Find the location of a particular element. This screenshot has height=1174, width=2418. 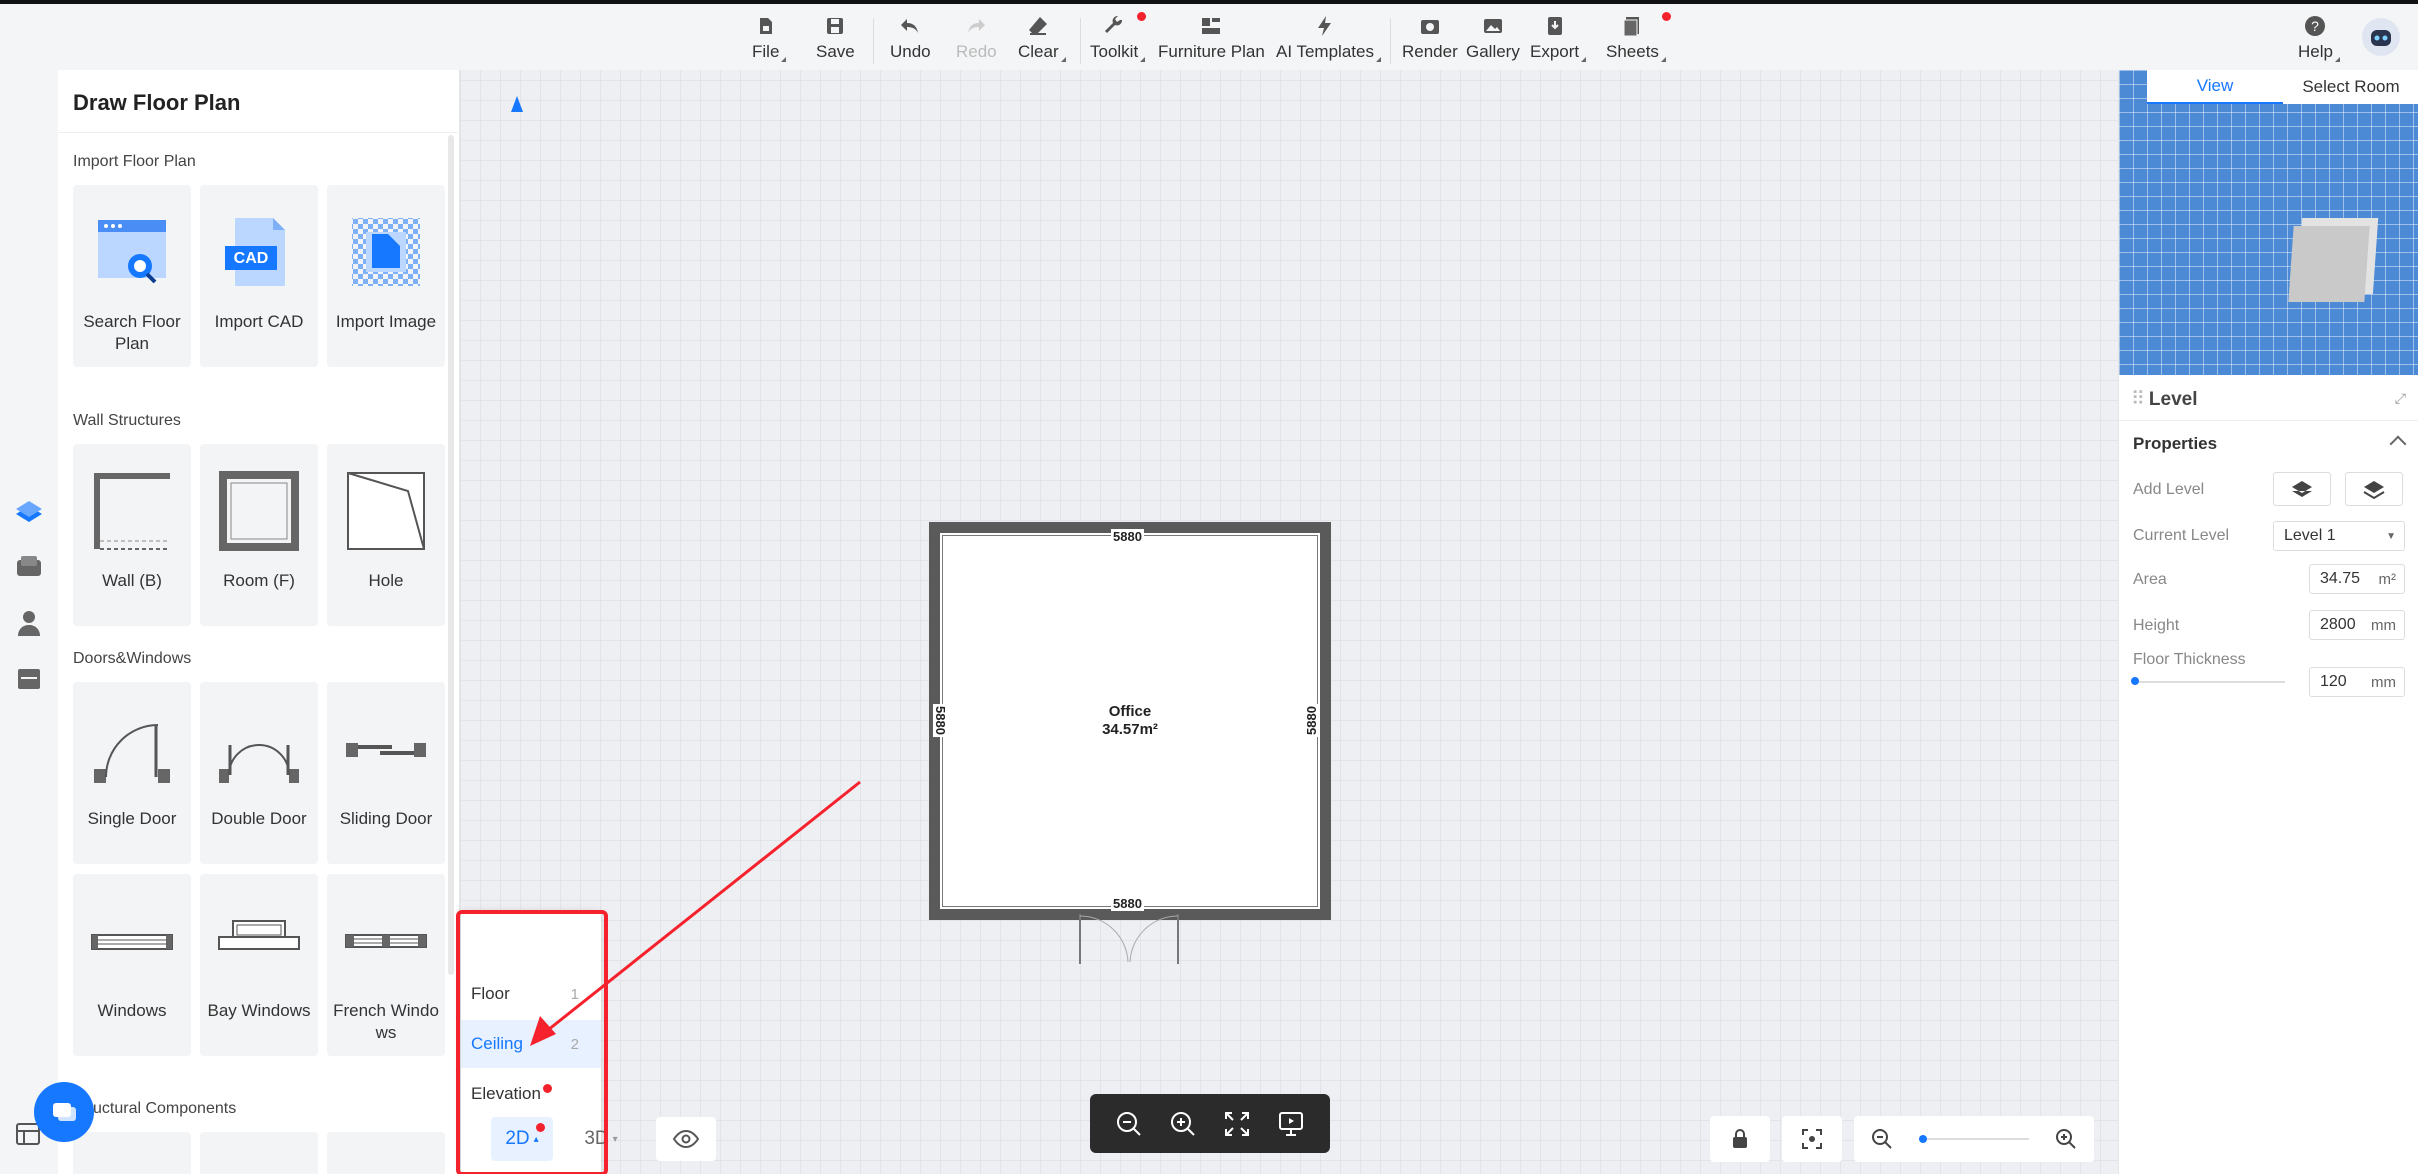

file-button: File is located at coordinates (769, 38).